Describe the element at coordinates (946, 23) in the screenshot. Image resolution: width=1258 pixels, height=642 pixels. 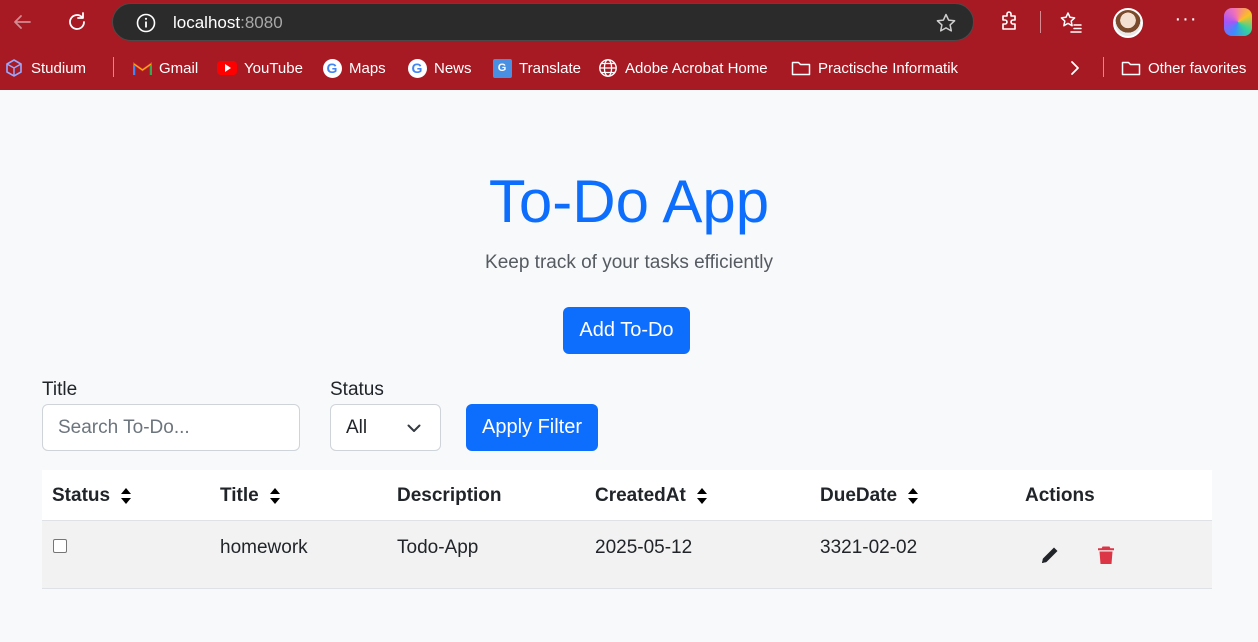
I see `favorite-star-icon` at that location.